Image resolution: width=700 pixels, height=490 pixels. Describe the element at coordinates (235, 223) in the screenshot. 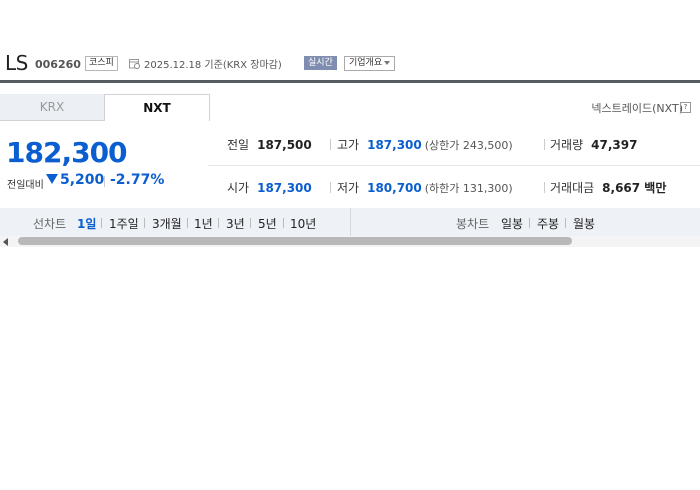

I see `period-3y: 3년` at that location.